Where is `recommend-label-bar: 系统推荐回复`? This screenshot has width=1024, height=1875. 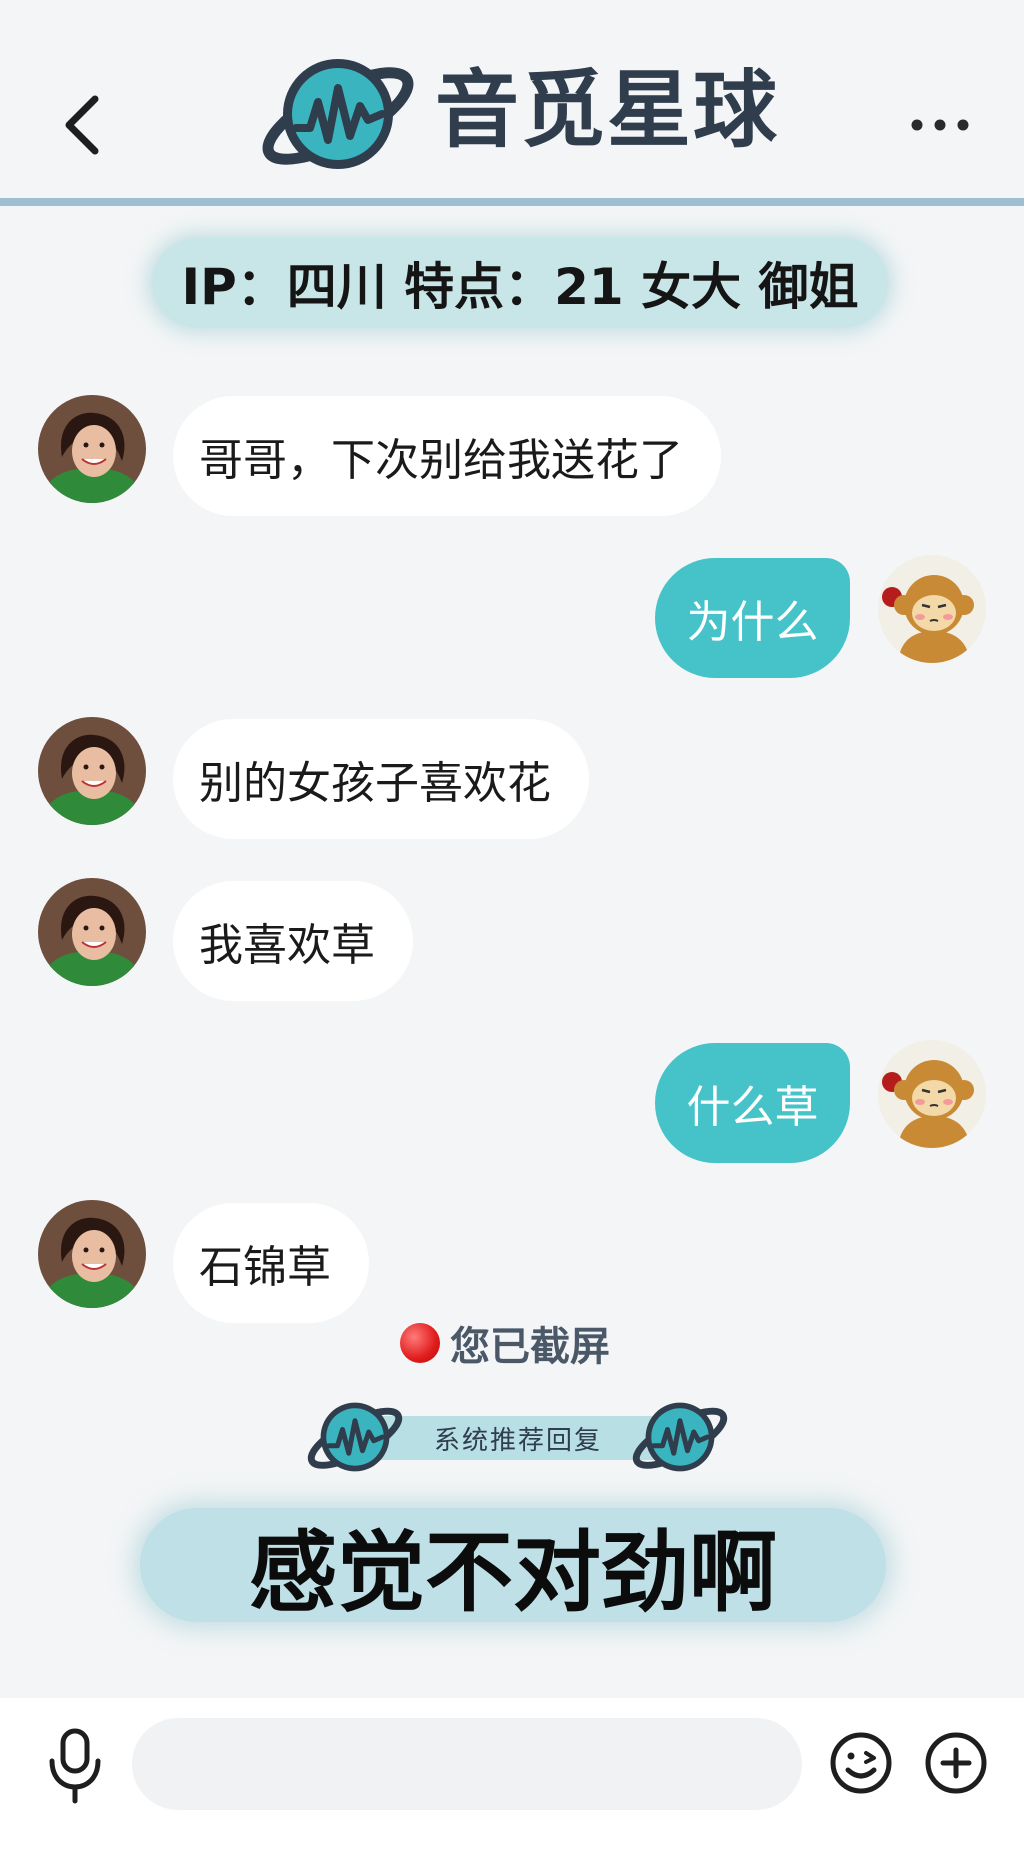 recommend-label-bar: 系统推荐回复 is located at coordinates (518, 1438).